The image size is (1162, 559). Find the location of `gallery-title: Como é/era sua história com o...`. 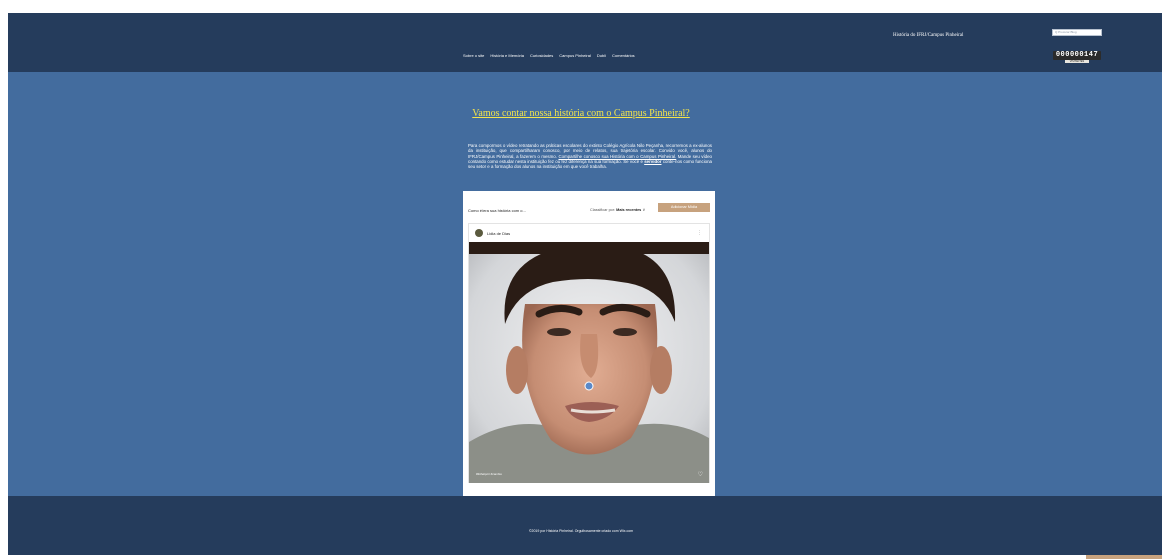

gallery-title: Como é/era sua história com o... is located at coordinates (497, 210).